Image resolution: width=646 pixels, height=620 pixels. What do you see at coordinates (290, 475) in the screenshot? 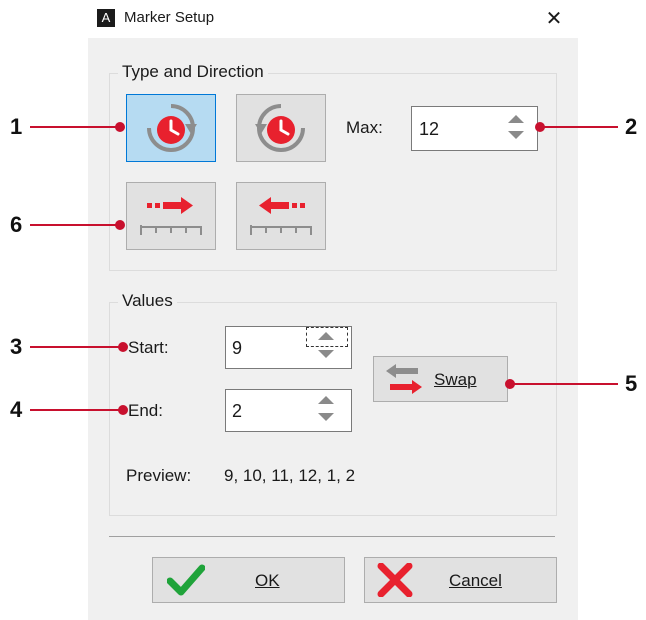
I see `preview-value: 9, 10, 11, 12, 1, 2` at bounding box center [290, 475].